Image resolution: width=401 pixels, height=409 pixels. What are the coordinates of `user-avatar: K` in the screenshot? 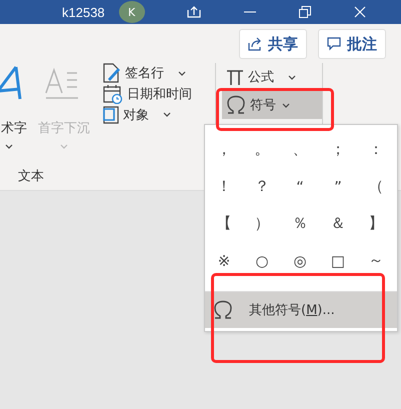 It's located at (131, 12).